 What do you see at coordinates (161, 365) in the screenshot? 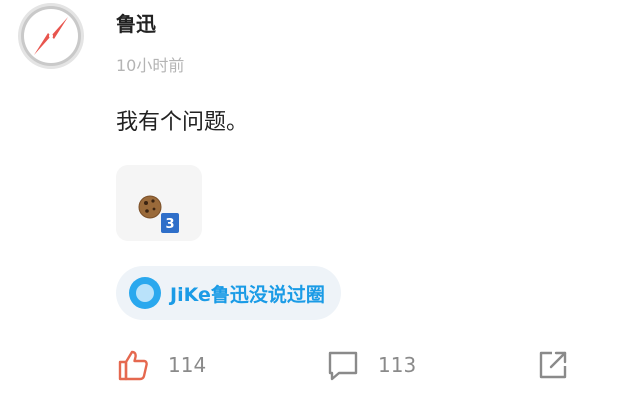
I see `like-button: 114` at bounding box center [161, 365].